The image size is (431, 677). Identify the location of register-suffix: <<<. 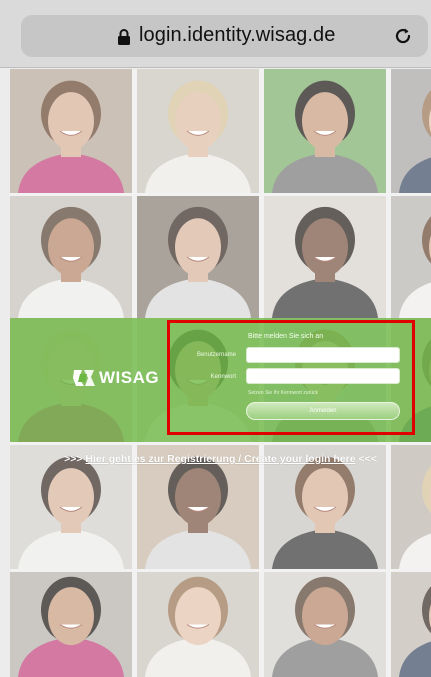
(366, 459).